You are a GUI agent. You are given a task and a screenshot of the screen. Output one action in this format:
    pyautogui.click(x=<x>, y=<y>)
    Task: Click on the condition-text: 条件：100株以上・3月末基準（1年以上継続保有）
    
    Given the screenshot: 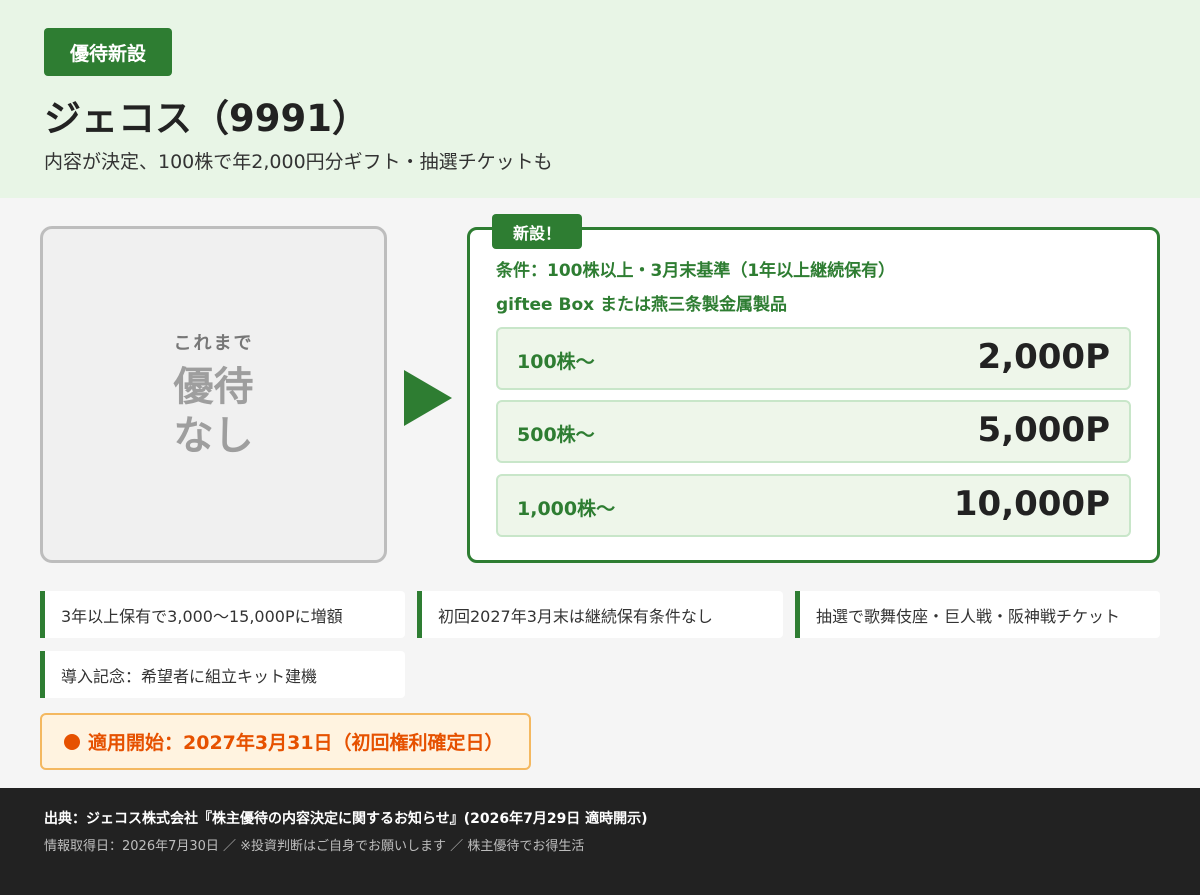 What is the action you would take?
    pyautogui.click(x=696, y=271)
    